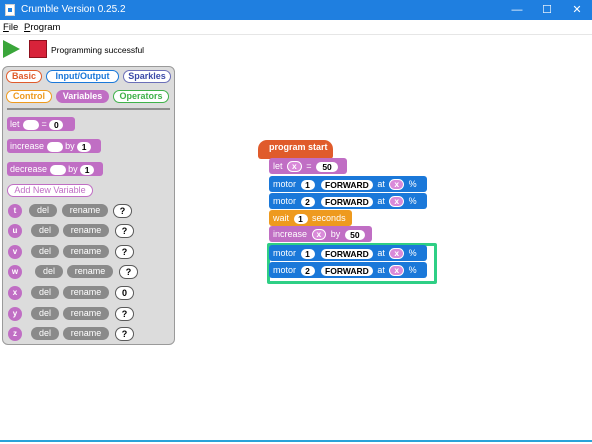  I want to click on category-operators: Operators, so click(141, 96).